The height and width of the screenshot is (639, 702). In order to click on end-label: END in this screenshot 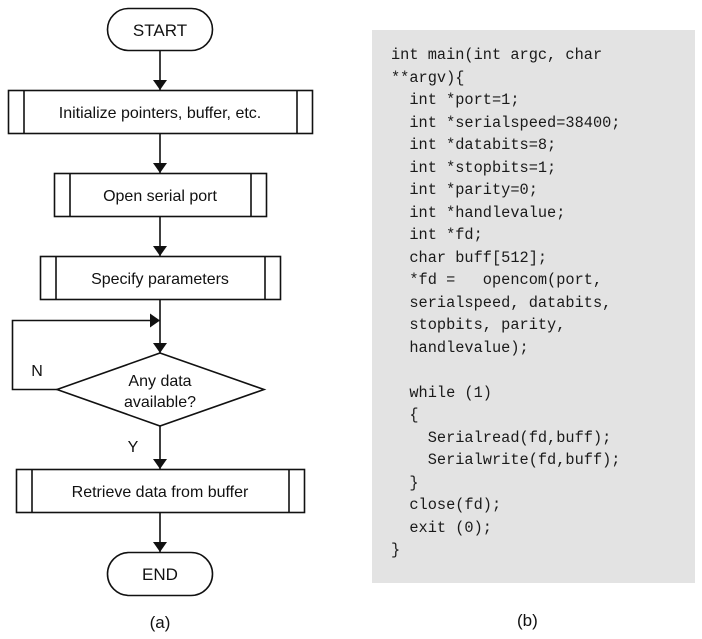, I will do `click(160, 574)`.